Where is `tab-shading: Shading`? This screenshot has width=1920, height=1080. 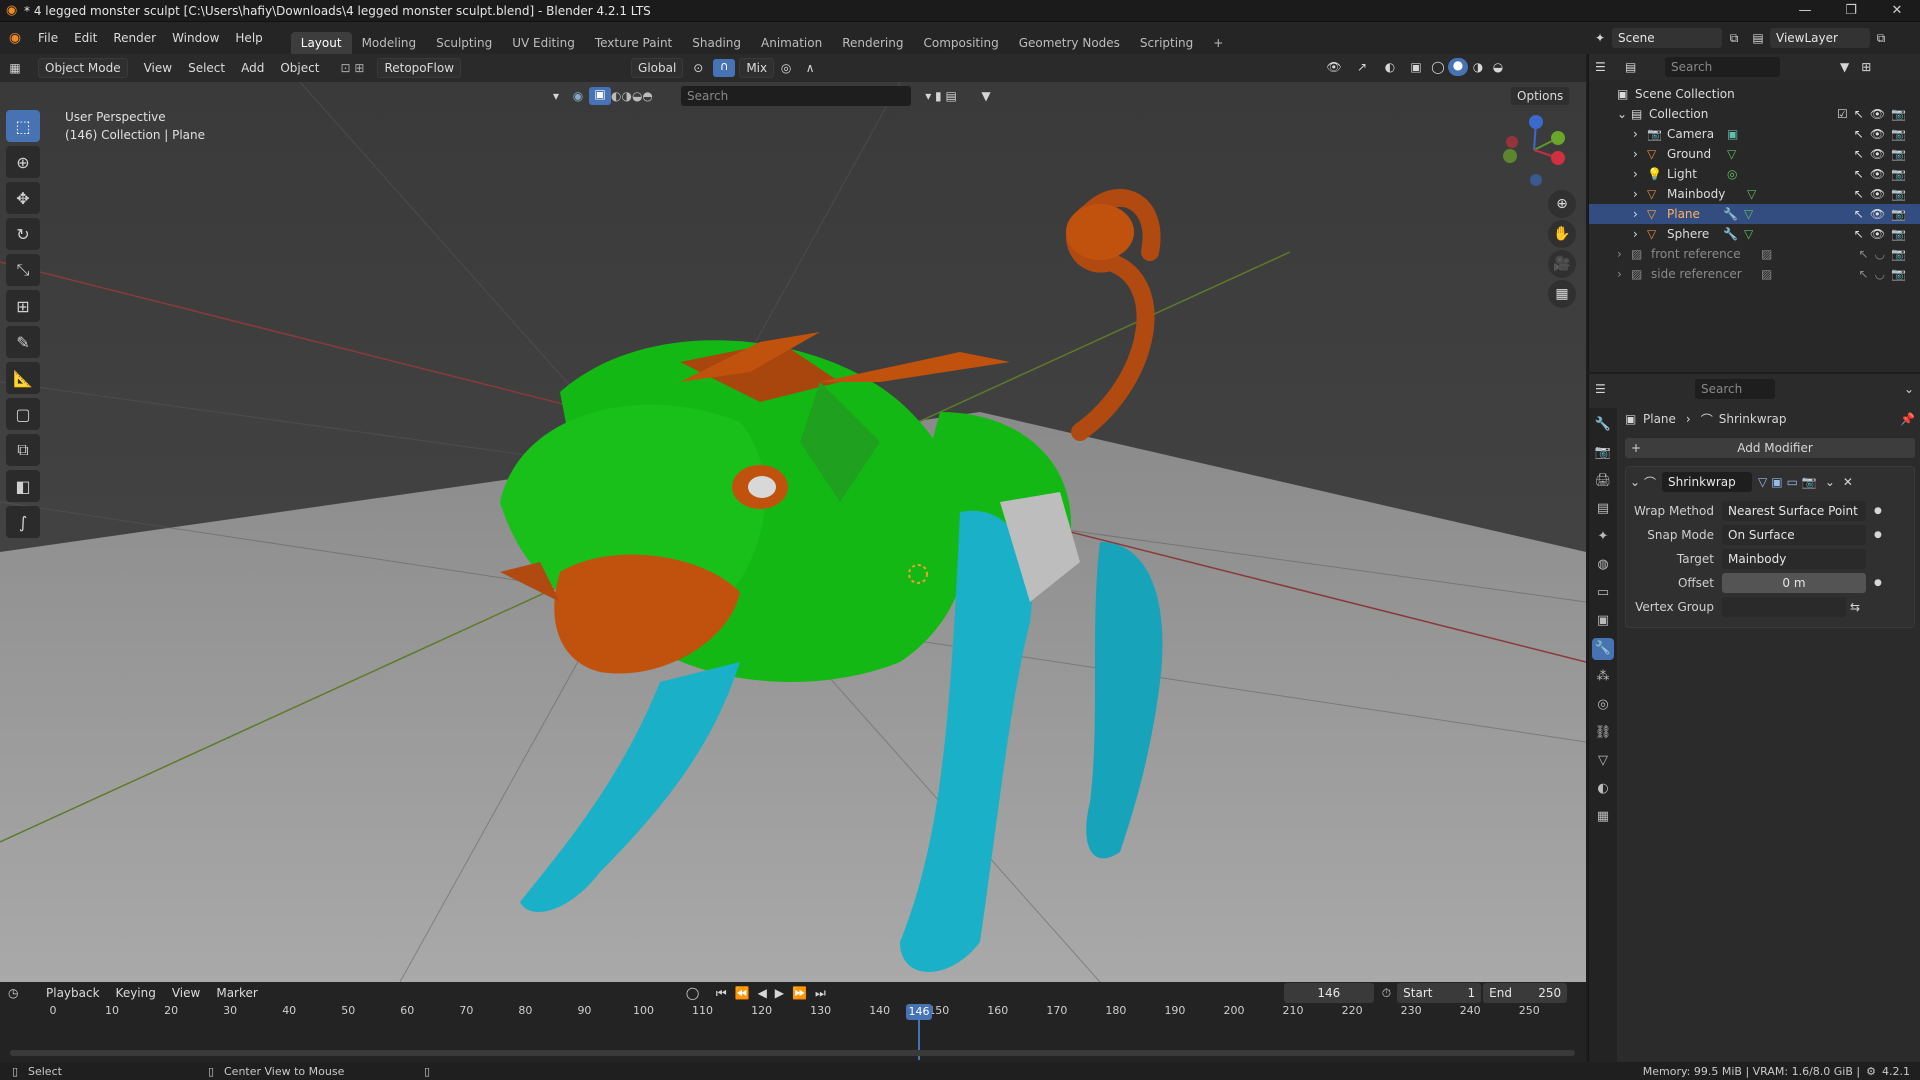
tab-shading: Shading is located at coordinates (716, 43).